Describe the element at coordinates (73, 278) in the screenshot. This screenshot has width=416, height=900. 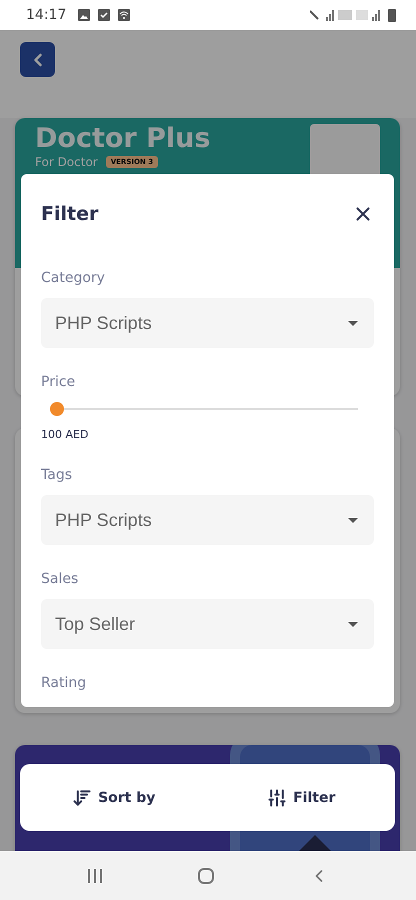
I see `field-label: Category` at that location.